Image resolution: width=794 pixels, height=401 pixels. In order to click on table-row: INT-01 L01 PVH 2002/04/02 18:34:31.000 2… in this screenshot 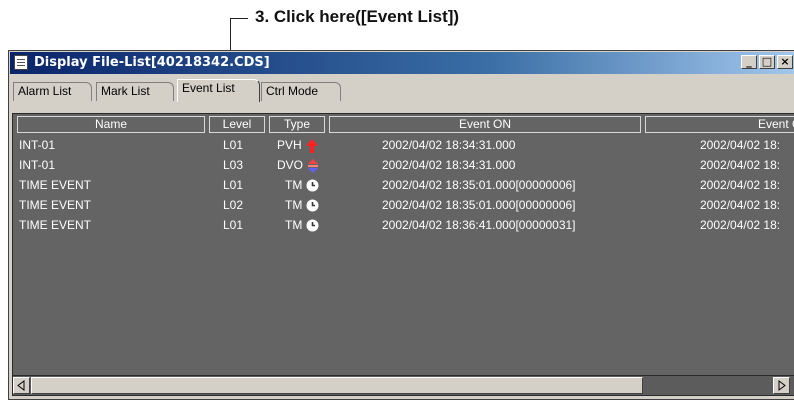, I will do `click(403, 146)`.